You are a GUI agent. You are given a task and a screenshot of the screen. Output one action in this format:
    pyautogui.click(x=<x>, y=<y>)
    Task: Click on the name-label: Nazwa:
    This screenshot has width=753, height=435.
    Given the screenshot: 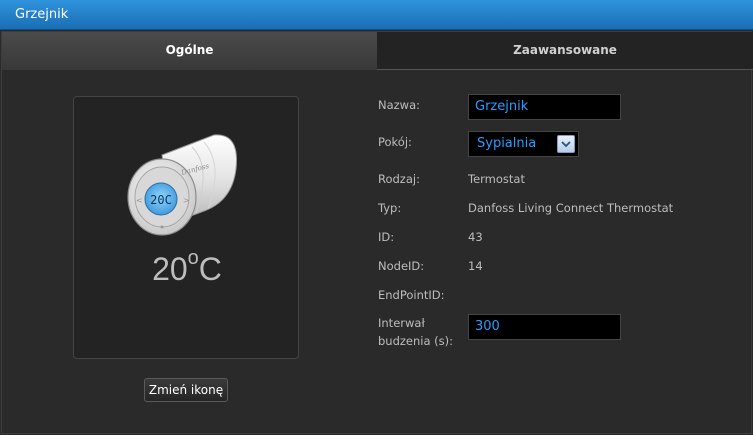 What is the action you would take?
    pyautogui.click(x=399, y=105)
    